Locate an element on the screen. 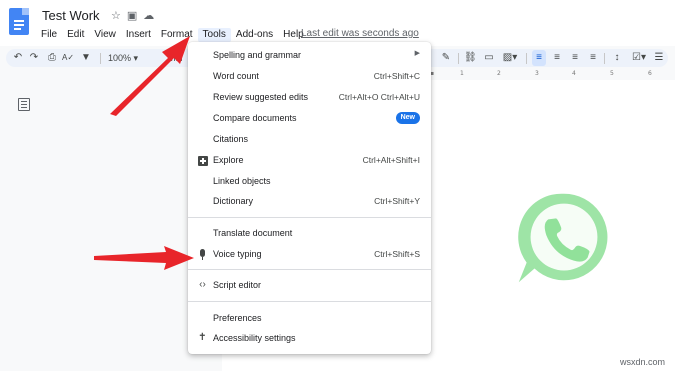 This screenshot has width=675, height=371. ruler-tick: 6 is located at coordinates (650, 73).